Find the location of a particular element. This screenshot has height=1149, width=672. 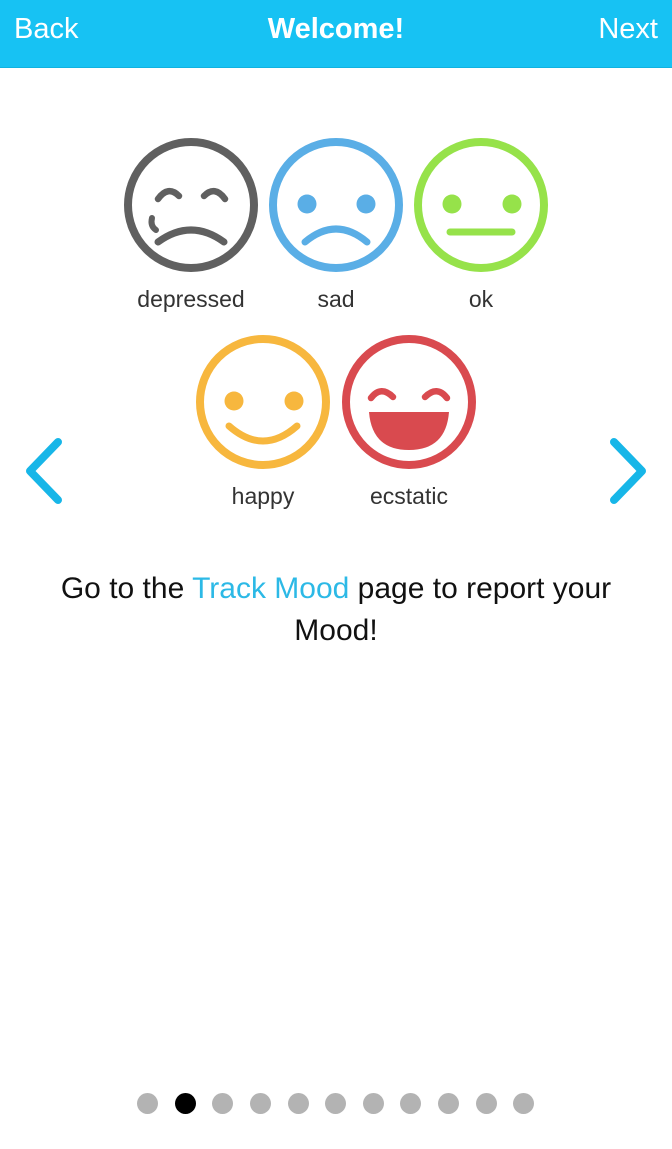

ecstatic-face-icon is located at coordinates (409, 402).